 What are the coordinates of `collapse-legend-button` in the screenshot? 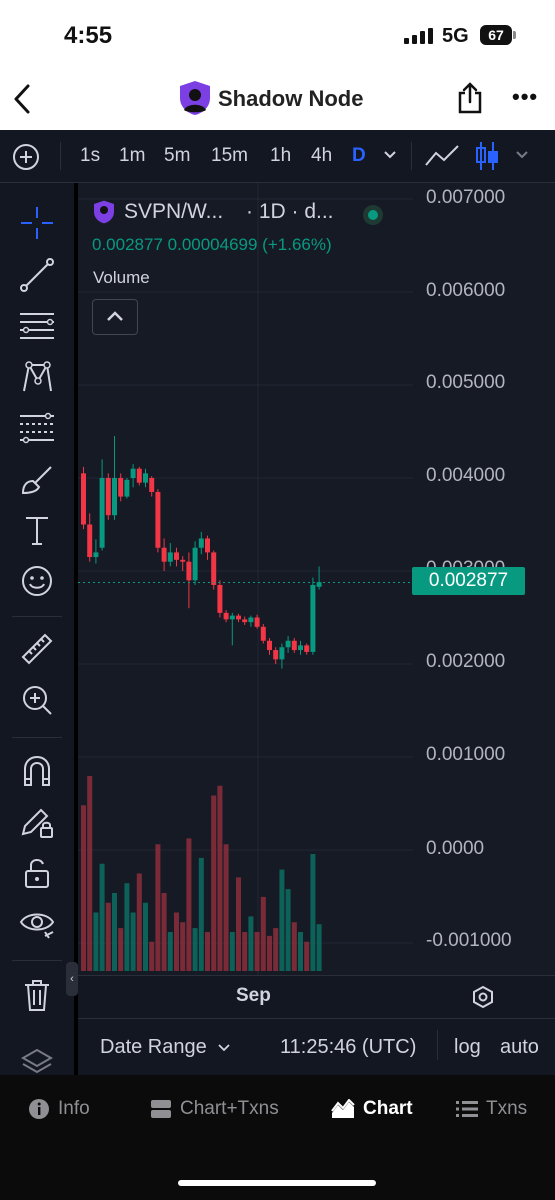 It's located at (115, 317).